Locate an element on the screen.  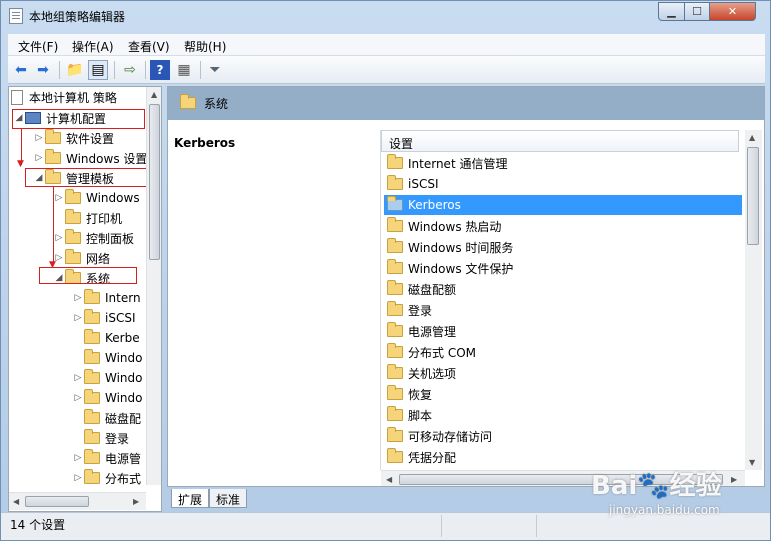
tree-node-system-child: Windo is located at coordinates (107, 358).